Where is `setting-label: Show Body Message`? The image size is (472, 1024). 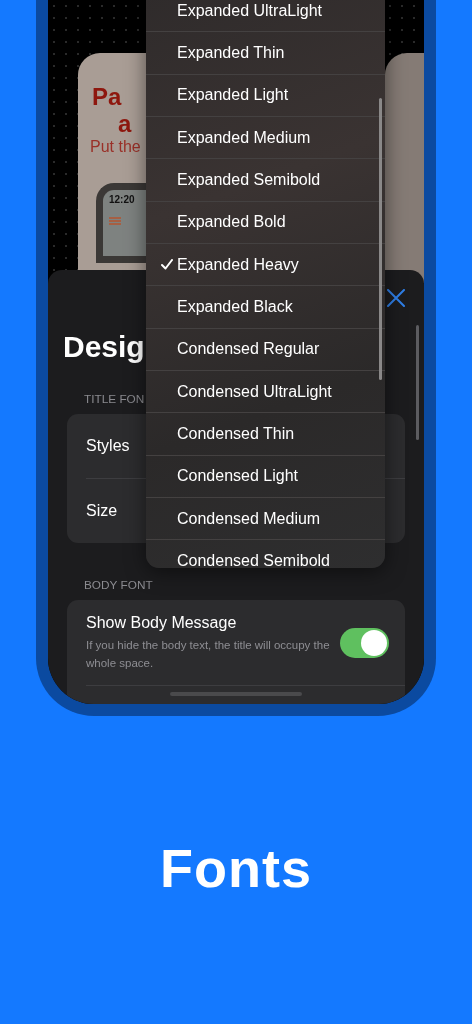 setting-label: Show Body Message is located at coordinates (162, 623).